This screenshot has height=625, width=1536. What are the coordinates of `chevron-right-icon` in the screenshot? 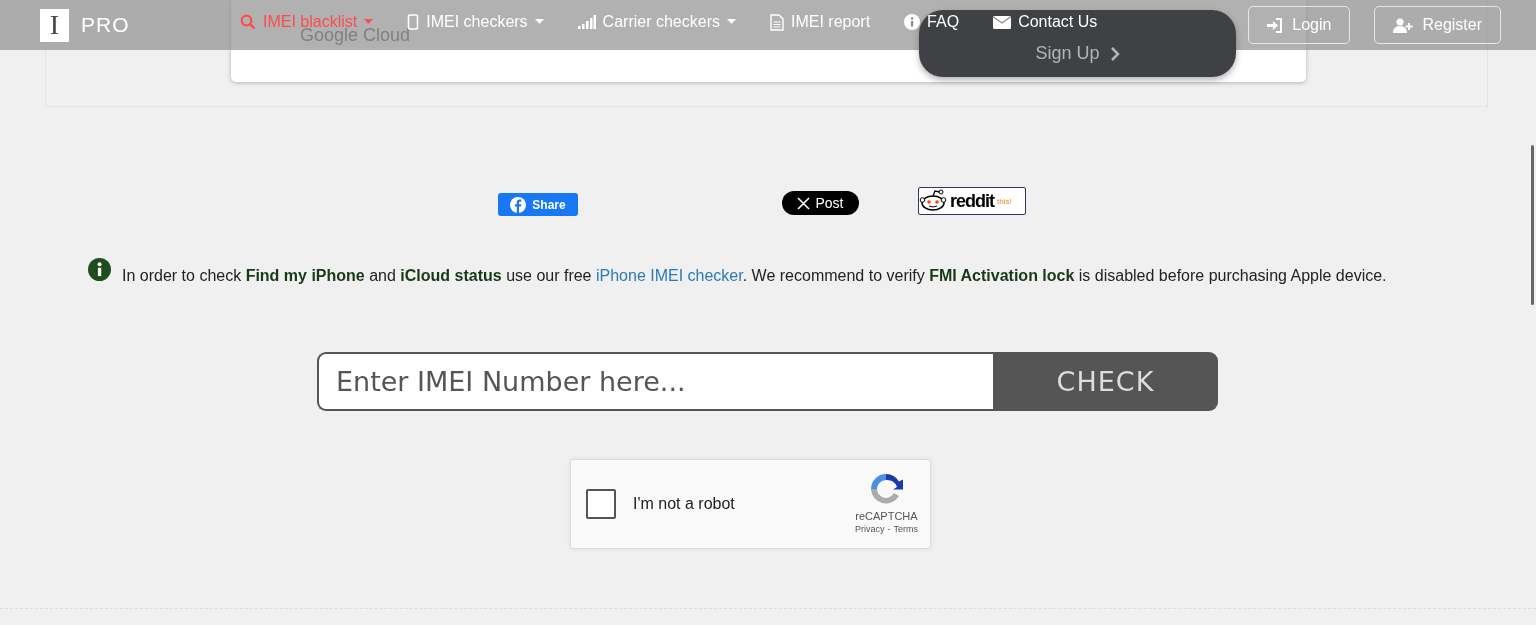 It's located at (1114, 53).